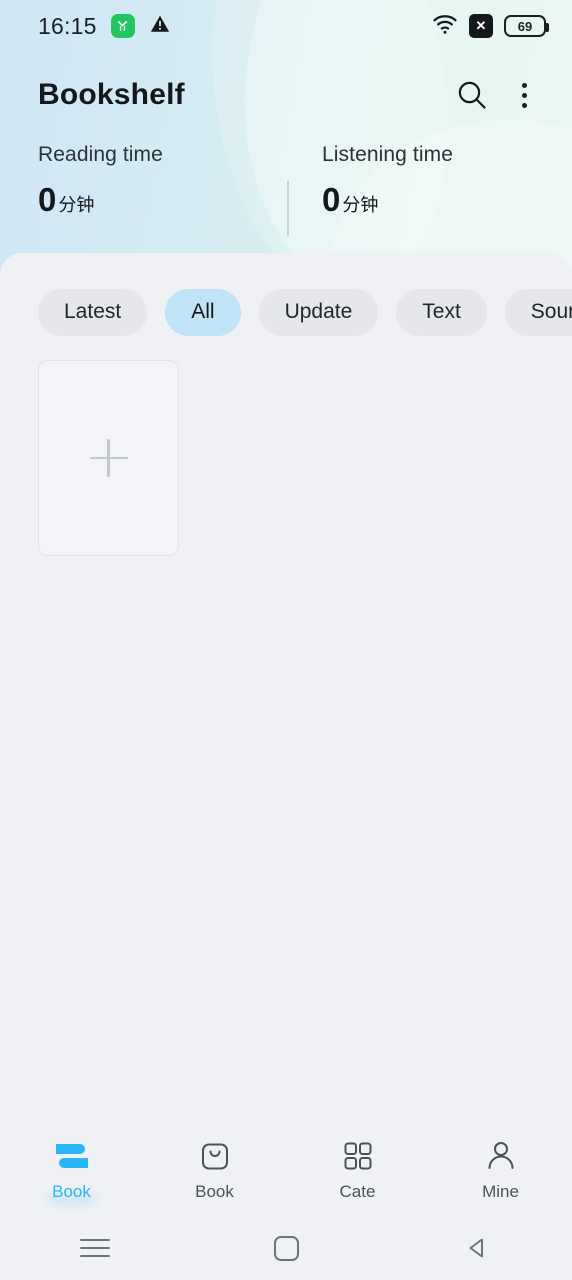  I want to click on more-dots, so click(524, 95).